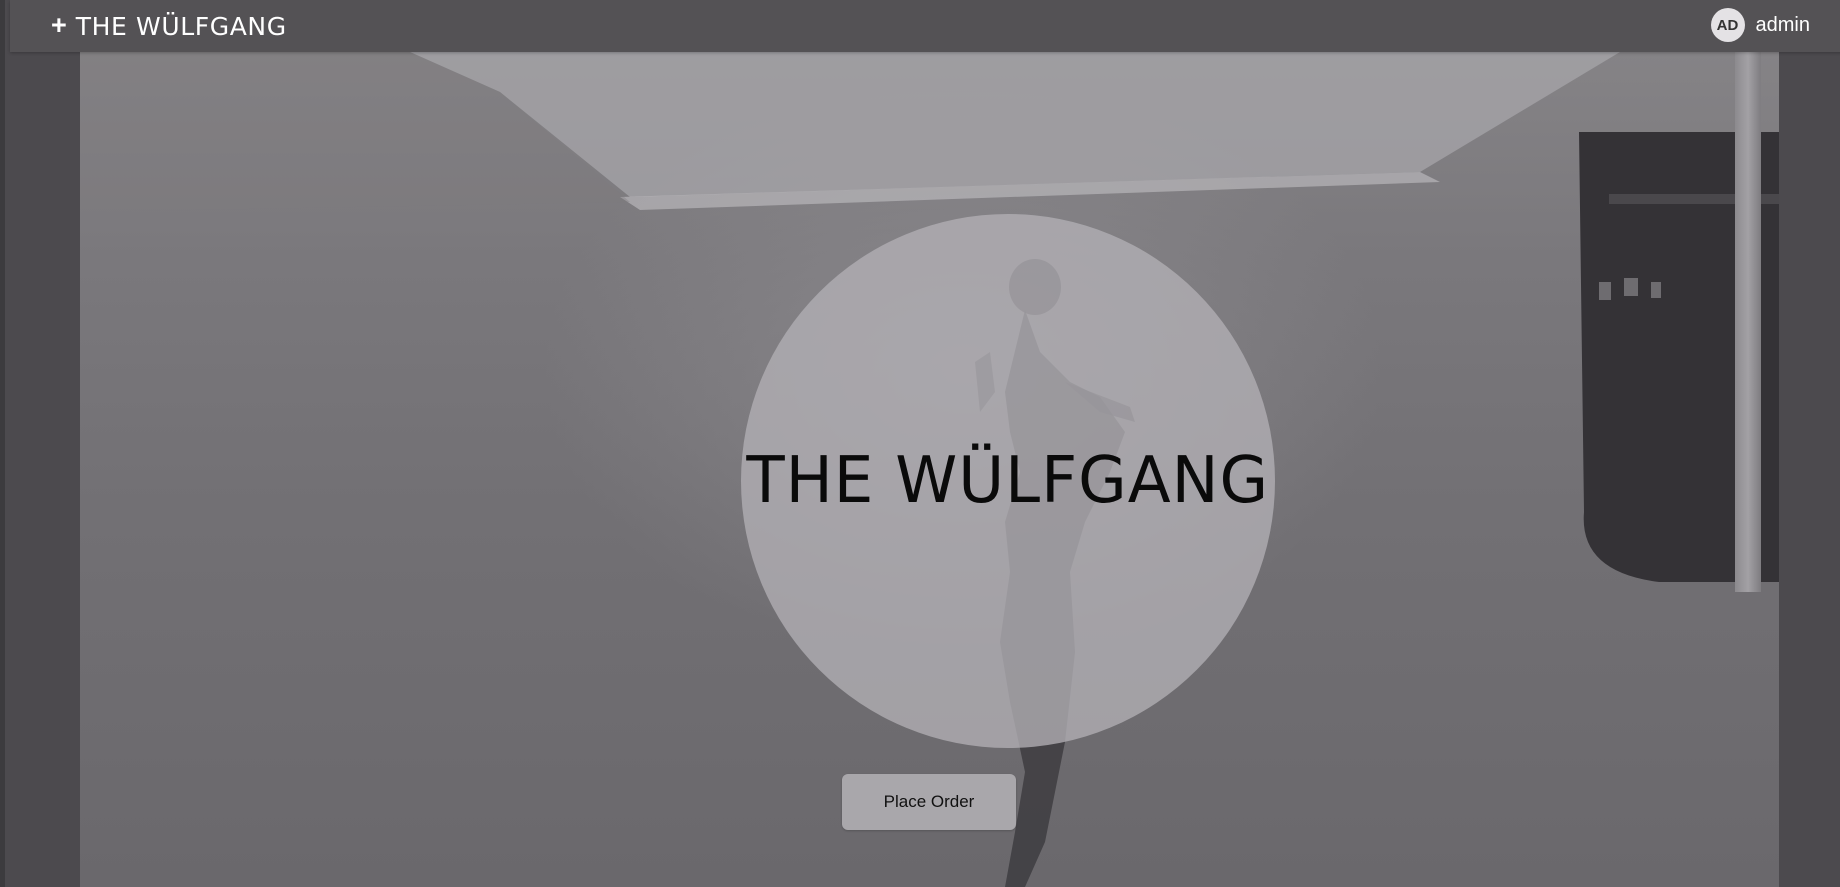 This screenshot has width=1840, height=887. Describe the element at coordinates (925, 26) in the screenshot. I see `top-navigation-bar: + THE WÜLFGANG AD admin` at that location.